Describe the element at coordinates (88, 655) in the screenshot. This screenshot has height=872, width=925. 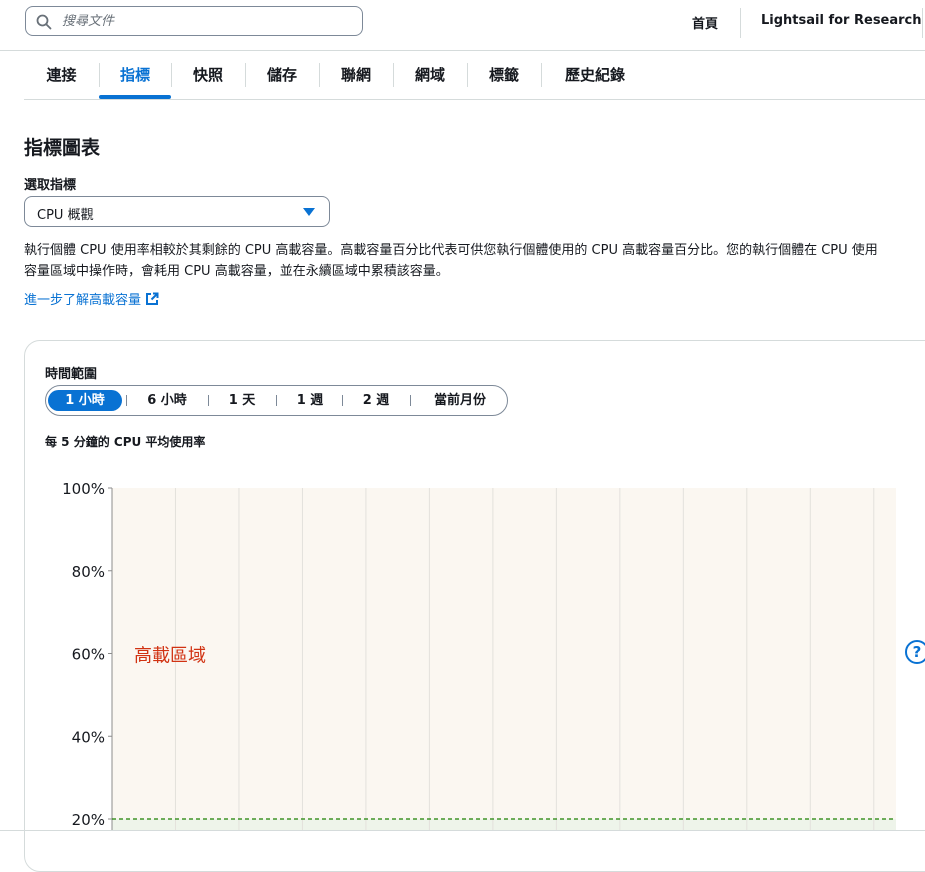
I see `y-tick-label: 60%` at that location.